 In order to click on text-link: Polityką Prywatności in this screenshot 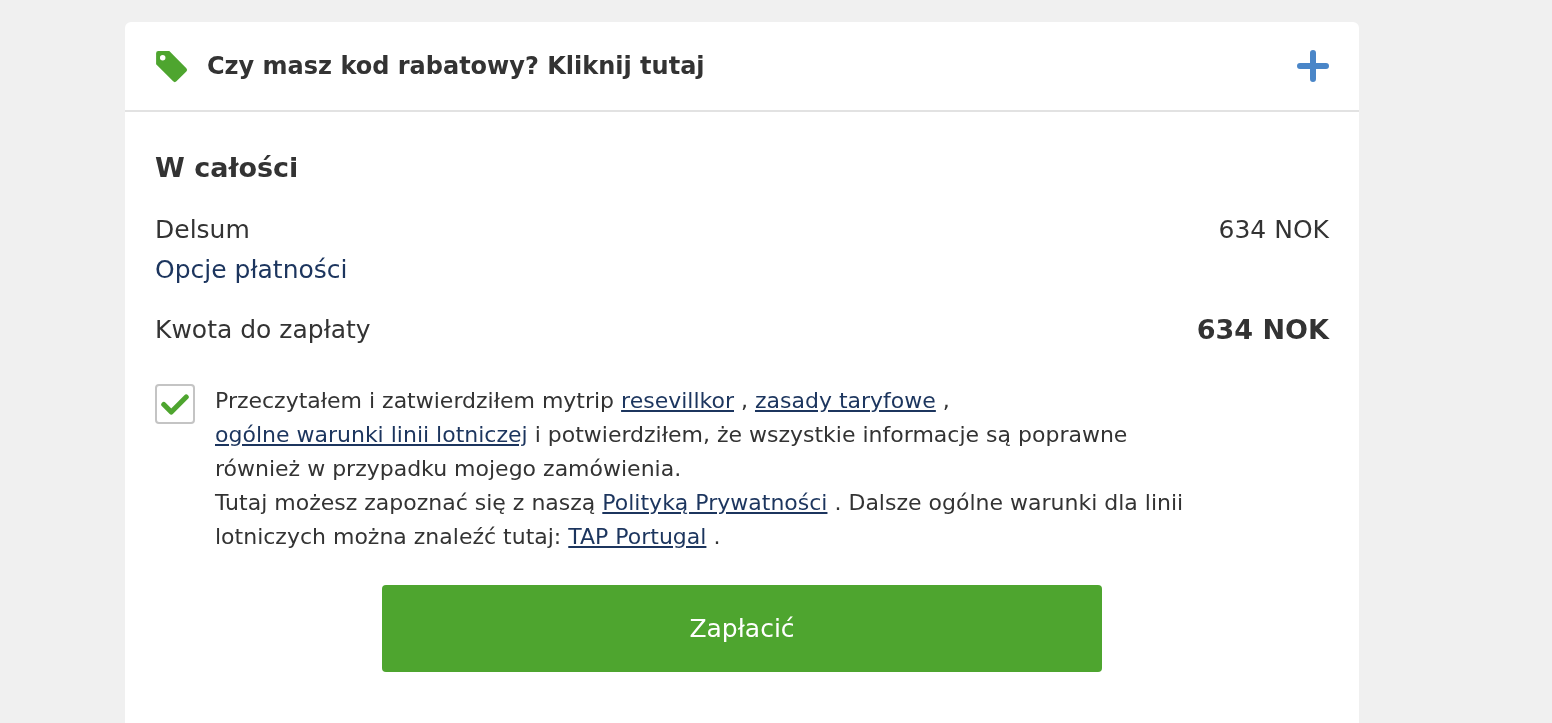, I will do `click(715, 502)`.